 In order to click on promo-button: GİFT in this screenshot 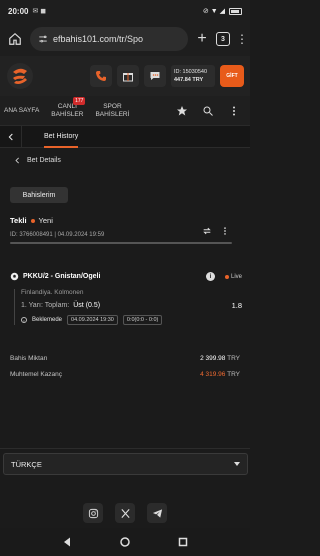, I will do `click(232, 76)`.